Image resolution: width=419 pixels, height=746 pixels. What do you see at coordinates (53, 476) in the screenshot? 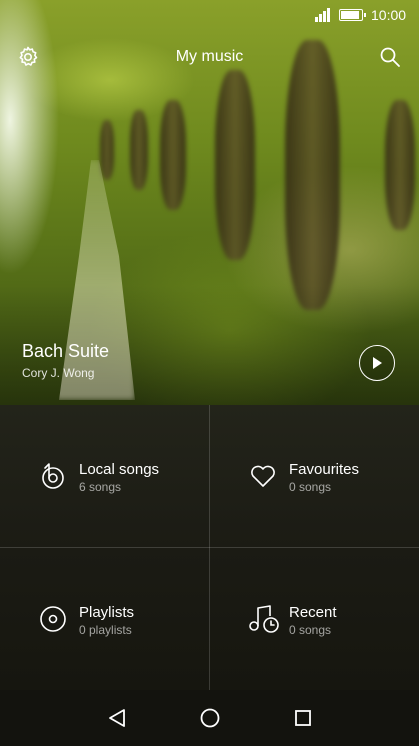
I see `local-songs-icon` at bounding box center [53, 476].